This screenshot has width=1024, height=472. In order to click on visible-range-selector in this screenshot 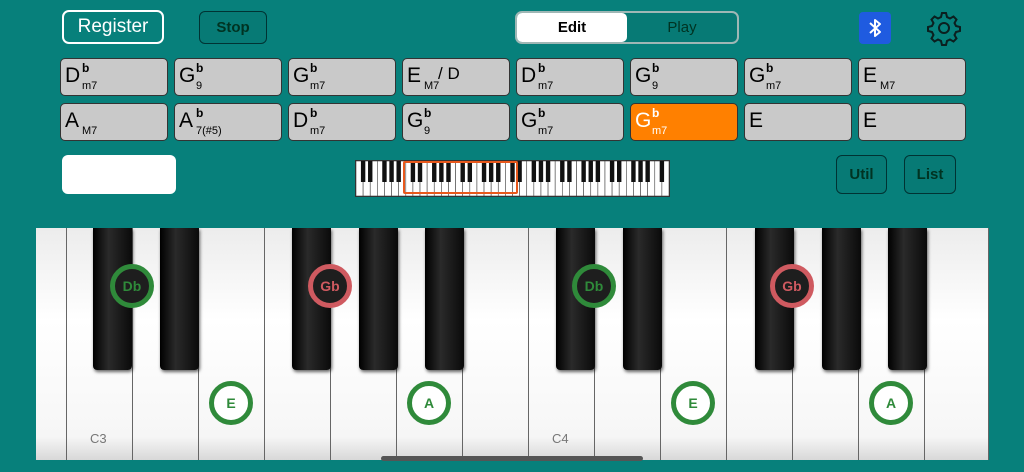, I will do `click(460, 177)`.